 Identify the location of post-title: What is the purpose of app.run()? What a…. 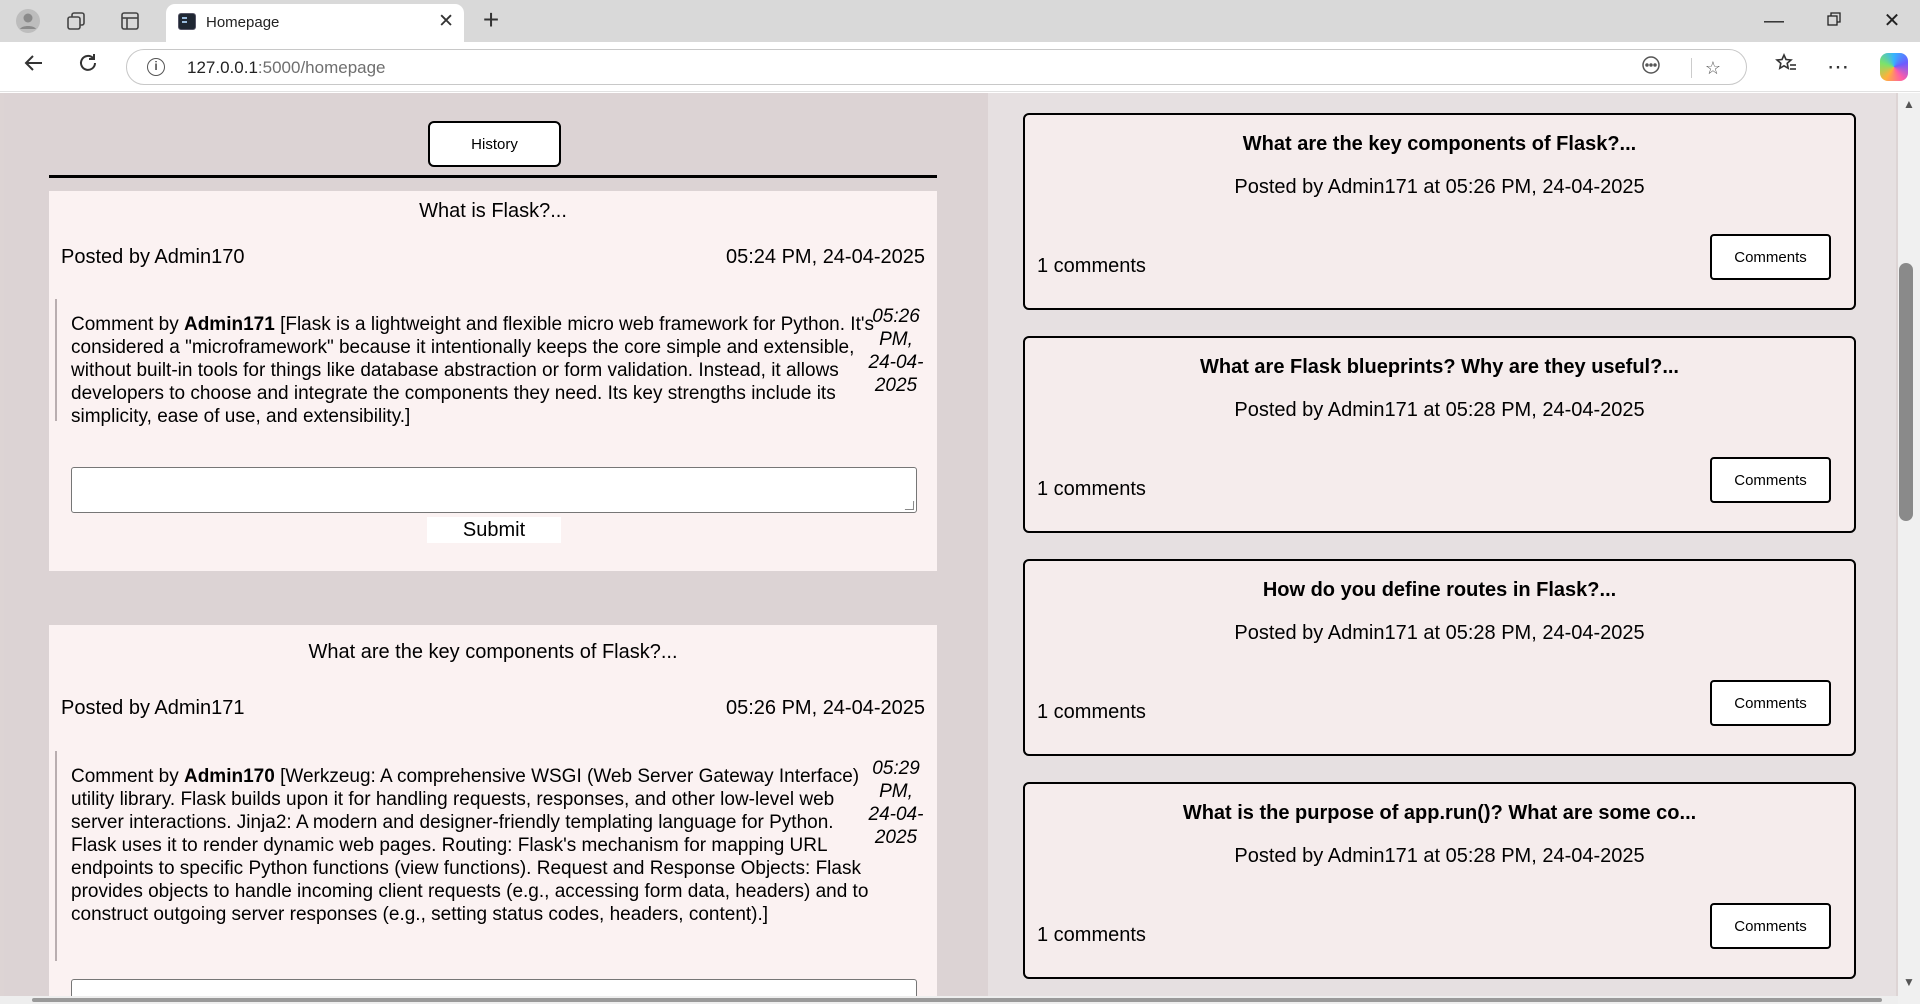
(1439, 813).